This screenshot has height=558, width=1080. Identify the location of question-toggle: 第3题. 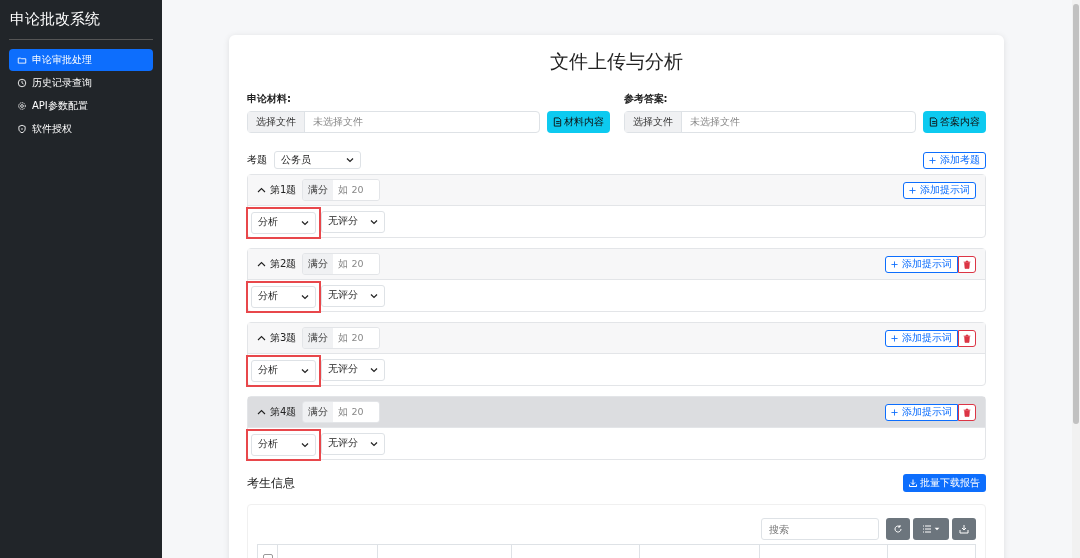
(277, 338).